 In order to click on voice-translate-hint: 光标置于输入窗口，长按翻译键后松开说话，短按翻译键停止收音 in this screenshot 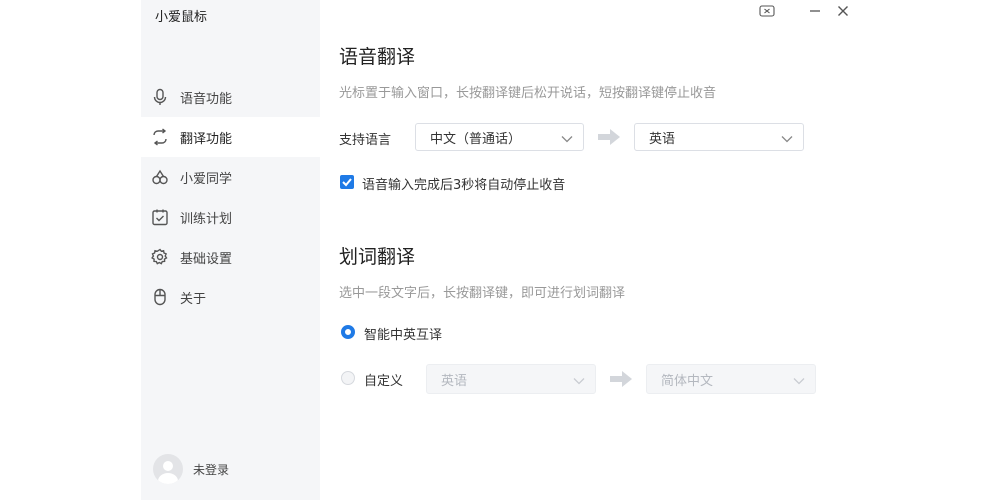, I will do `click(528, 93)`.